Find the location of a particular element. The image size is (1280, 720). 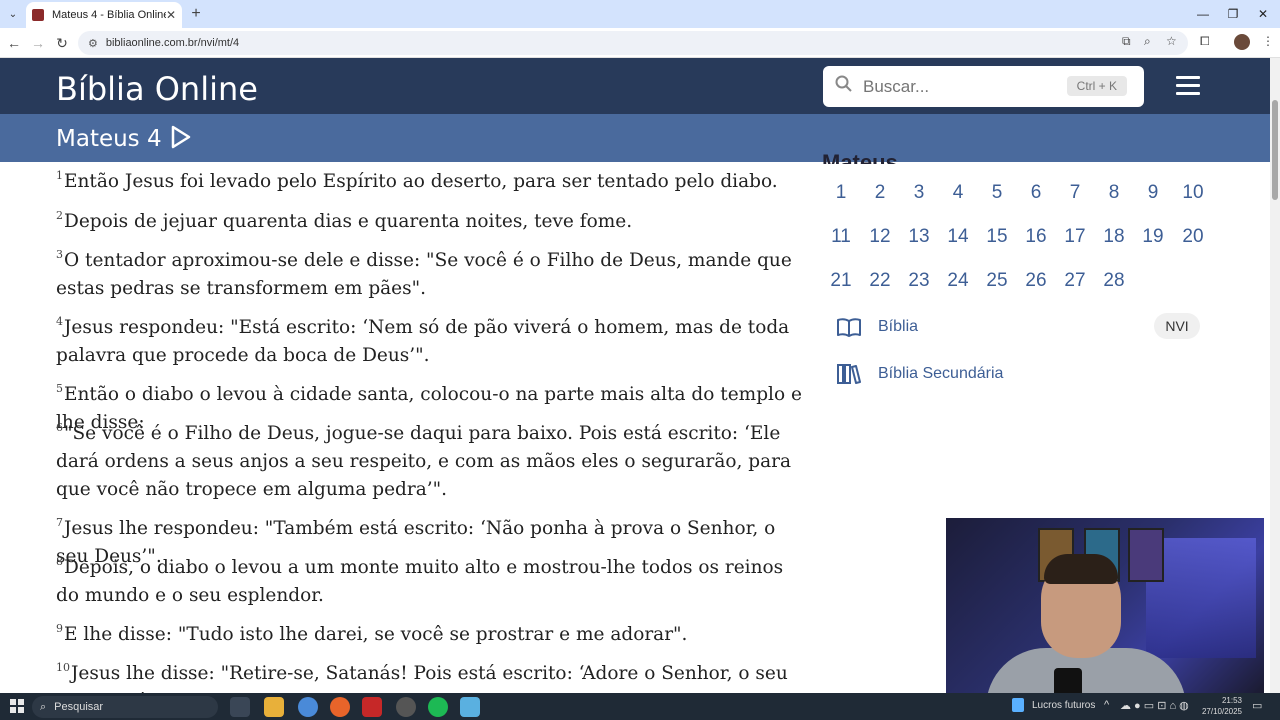

chapter-link: 25 is located at coordinates (997, 281).